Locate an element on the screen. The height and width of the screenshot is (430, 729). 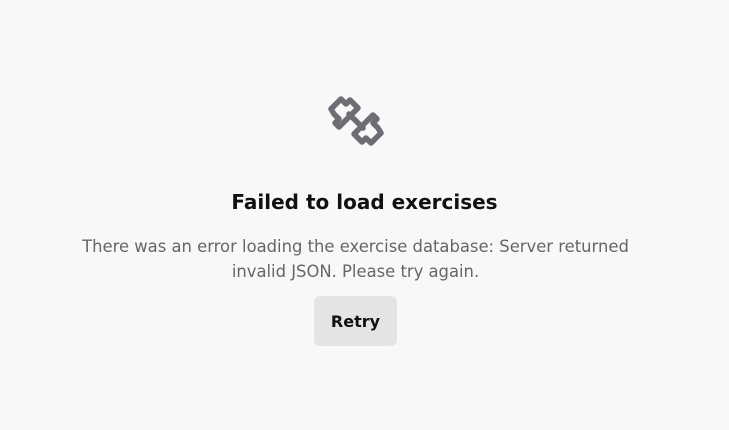
error-title: Failed to load exercises is located at coordinates (364, 202).